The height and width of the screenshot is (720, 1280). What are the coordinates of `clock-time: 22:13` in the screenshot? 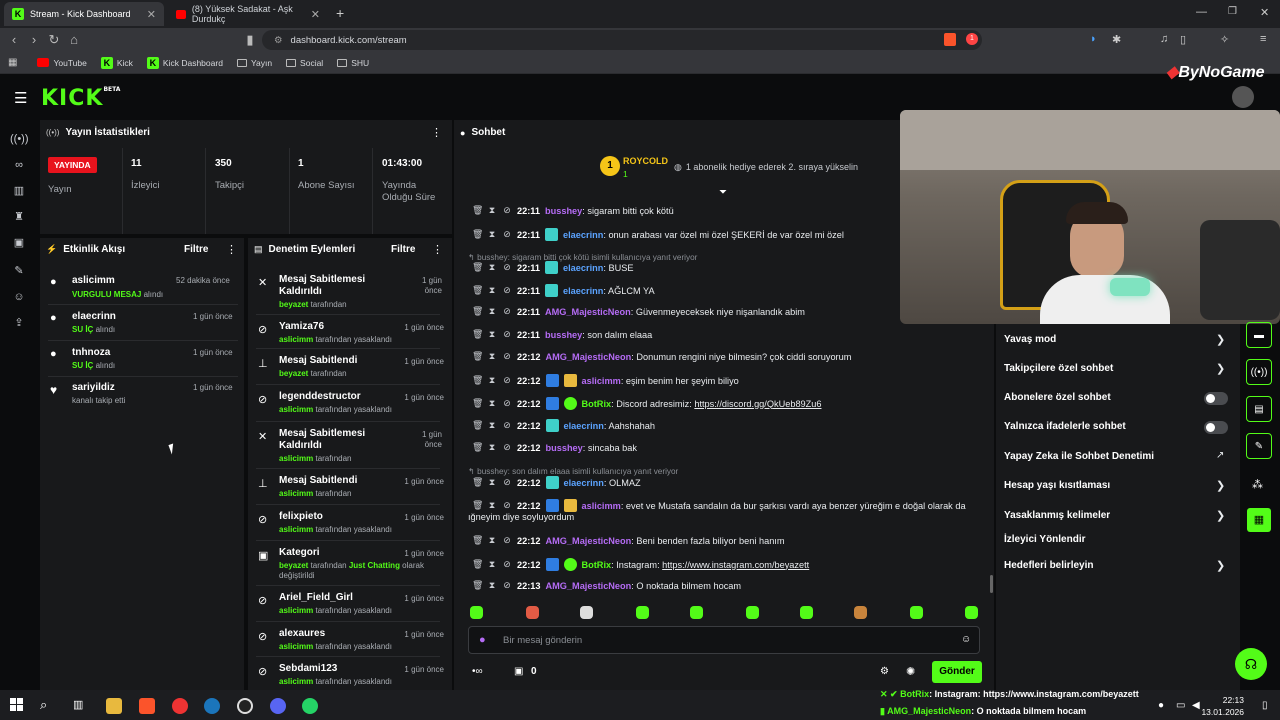 It's located at (1228, 700).